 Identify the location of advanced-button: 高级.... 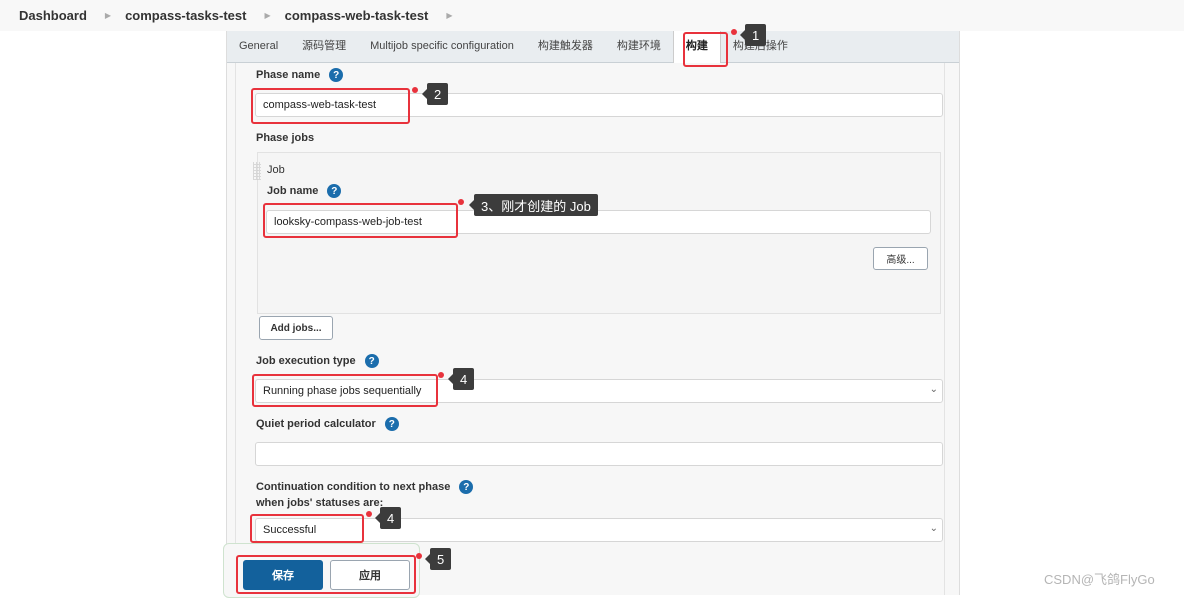
(900, 258).